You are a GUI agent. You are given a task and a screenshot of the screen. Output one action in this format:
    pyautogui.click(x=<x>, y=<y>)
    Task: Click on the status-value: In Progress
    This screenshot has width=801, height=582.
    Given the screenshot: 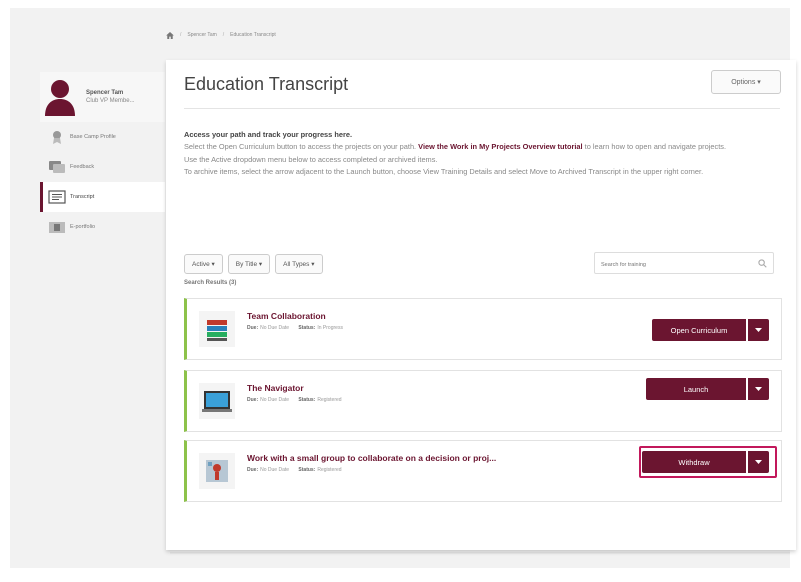 What is the action you would take?
    pyautogui.click(x=330, y=328)
    